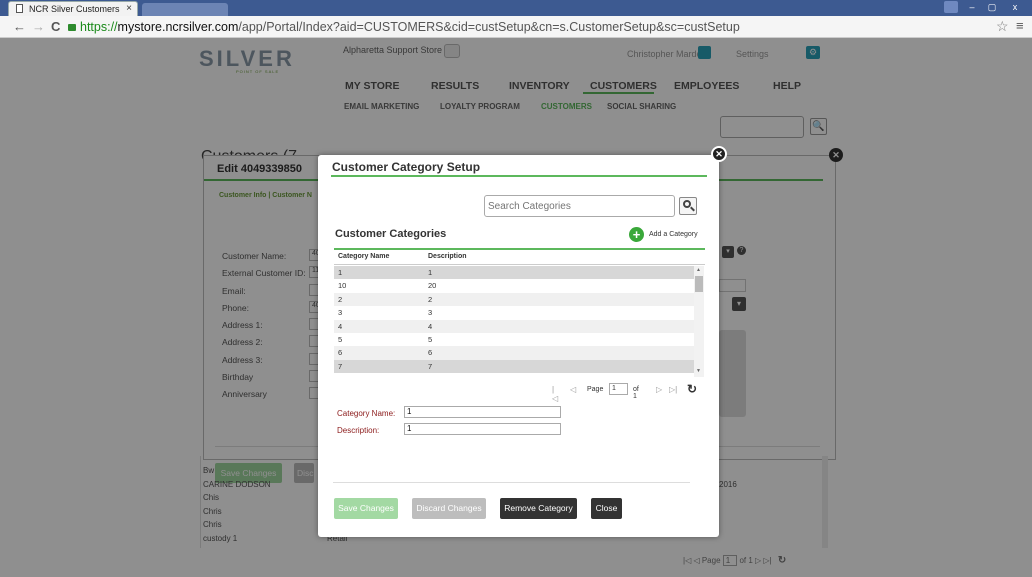 The height and width of the screenshot is (577, 1032). Describe the element at coordinates (482, 429) in the screenshot. I see `description-input: 1` at that location.